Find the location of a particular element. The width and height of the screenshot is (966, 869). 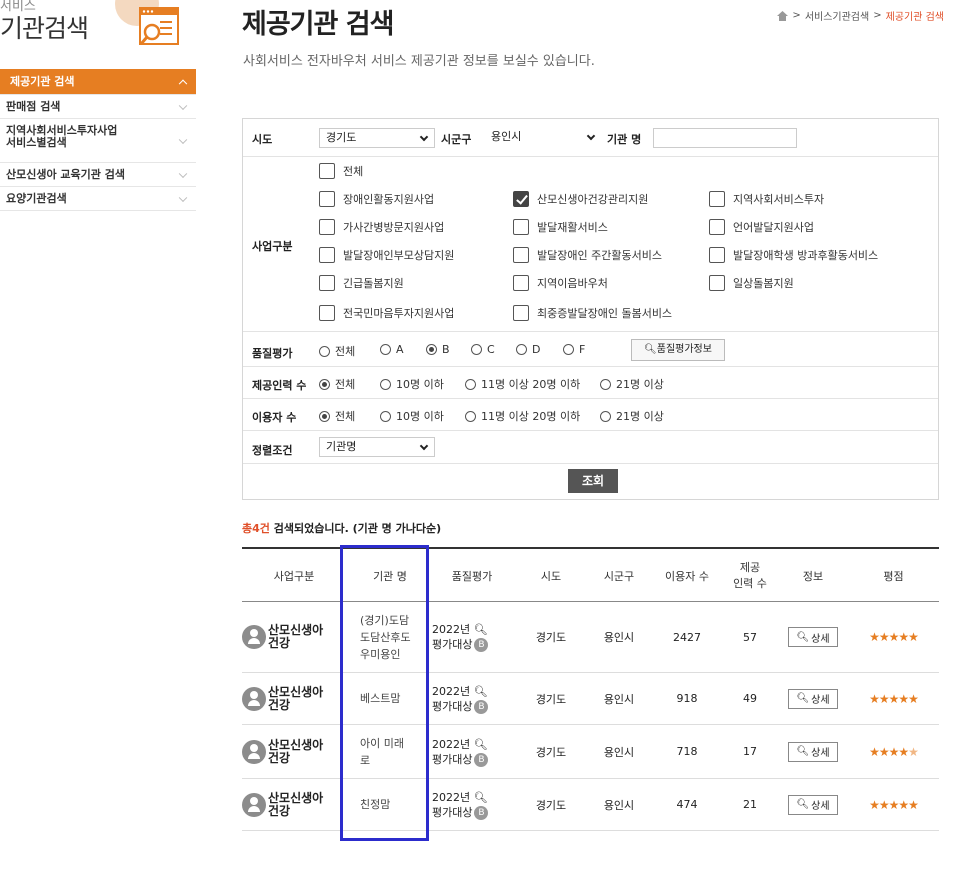

checkbox-label: 장애인활동지원사업 is located at coordinates (389, 199).